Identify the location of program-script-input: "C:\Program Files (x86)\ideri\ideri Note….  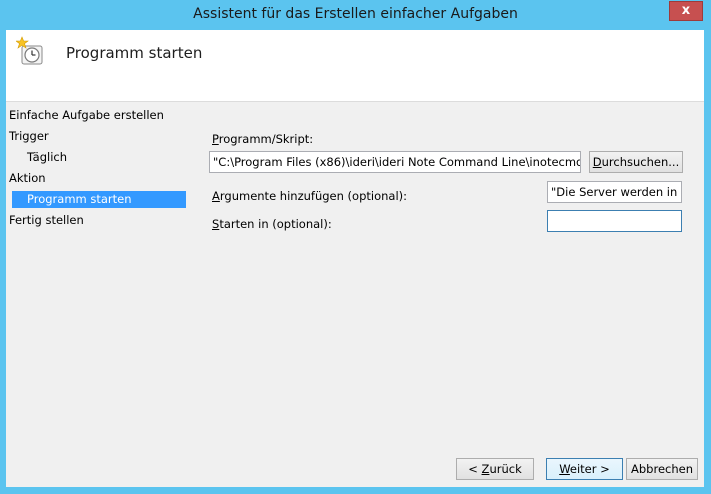
(395, 162).